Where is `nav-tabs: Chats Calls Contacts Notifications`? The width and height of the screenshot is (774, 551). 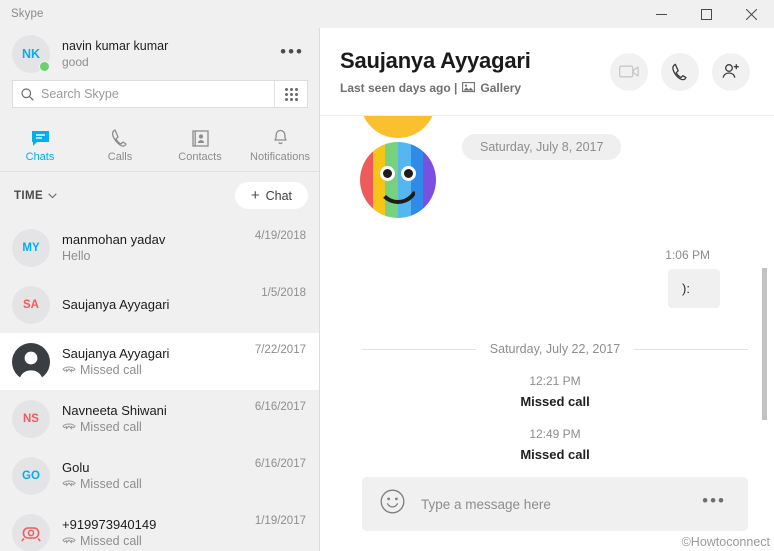 nav-tabs: Chats Calls Contacts Notifications is located at coordinates (160, 145).